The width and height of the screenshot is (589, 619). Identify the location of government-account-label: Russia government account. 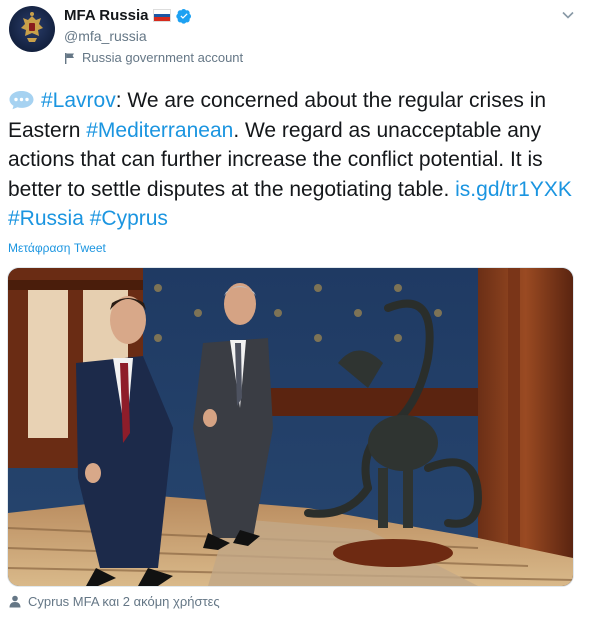
(153, 57).